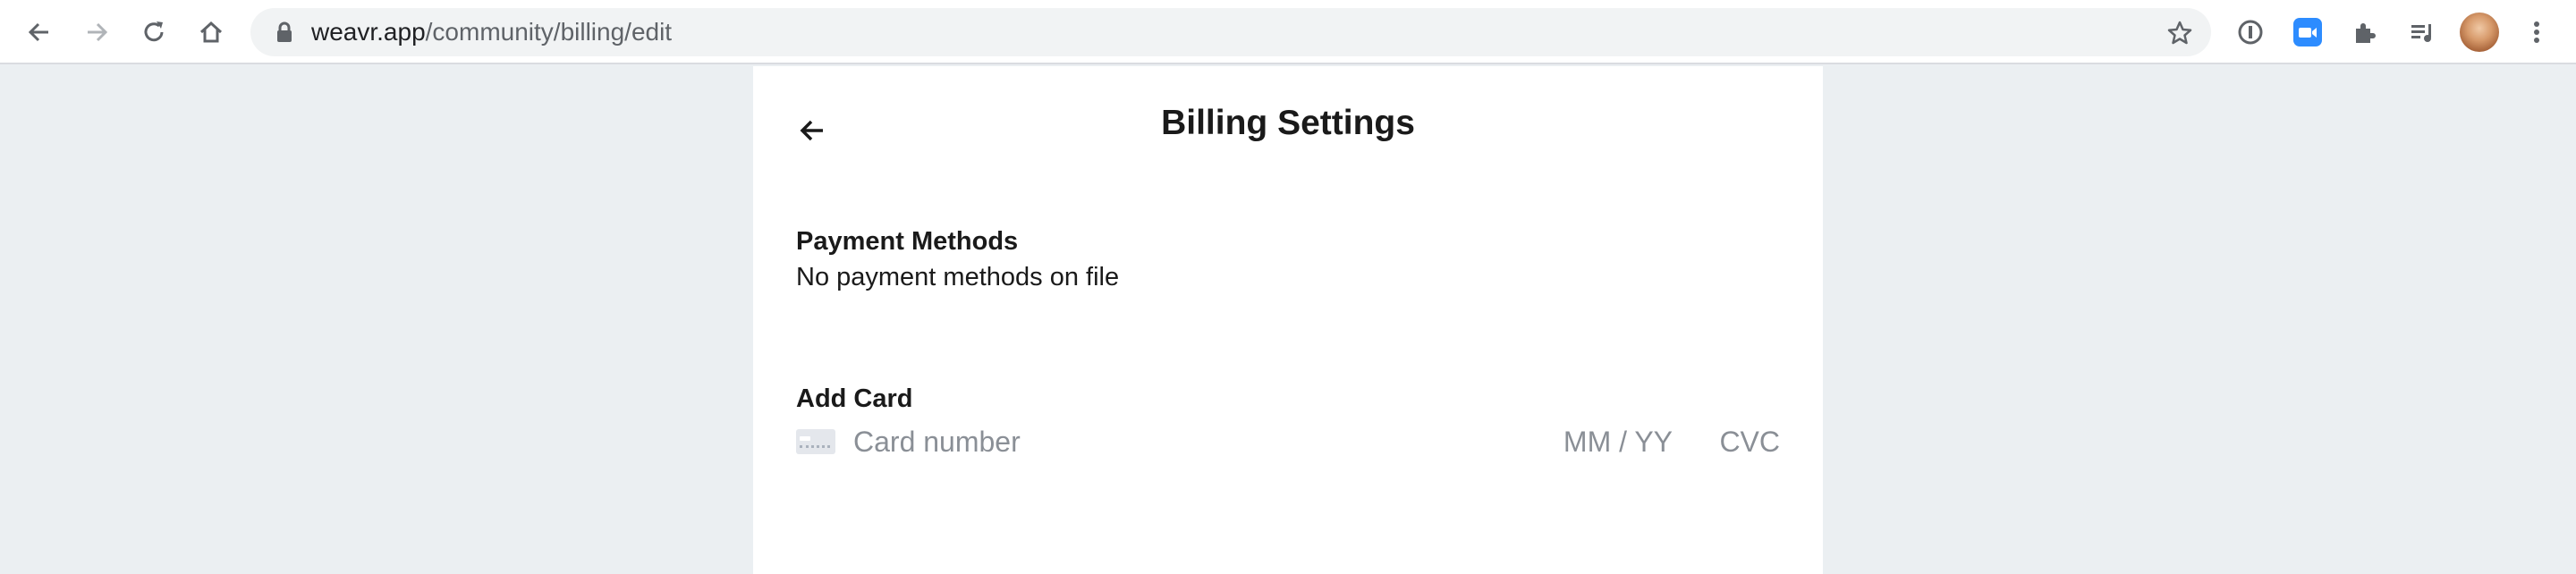 Image resolution: width=2576 pixels, height=574 pixels. What do you see at coordinates (1288, 441) in the screenshot?
I see `card-input: Card number MM / YY CVC` at bounding box center [1288, 441].